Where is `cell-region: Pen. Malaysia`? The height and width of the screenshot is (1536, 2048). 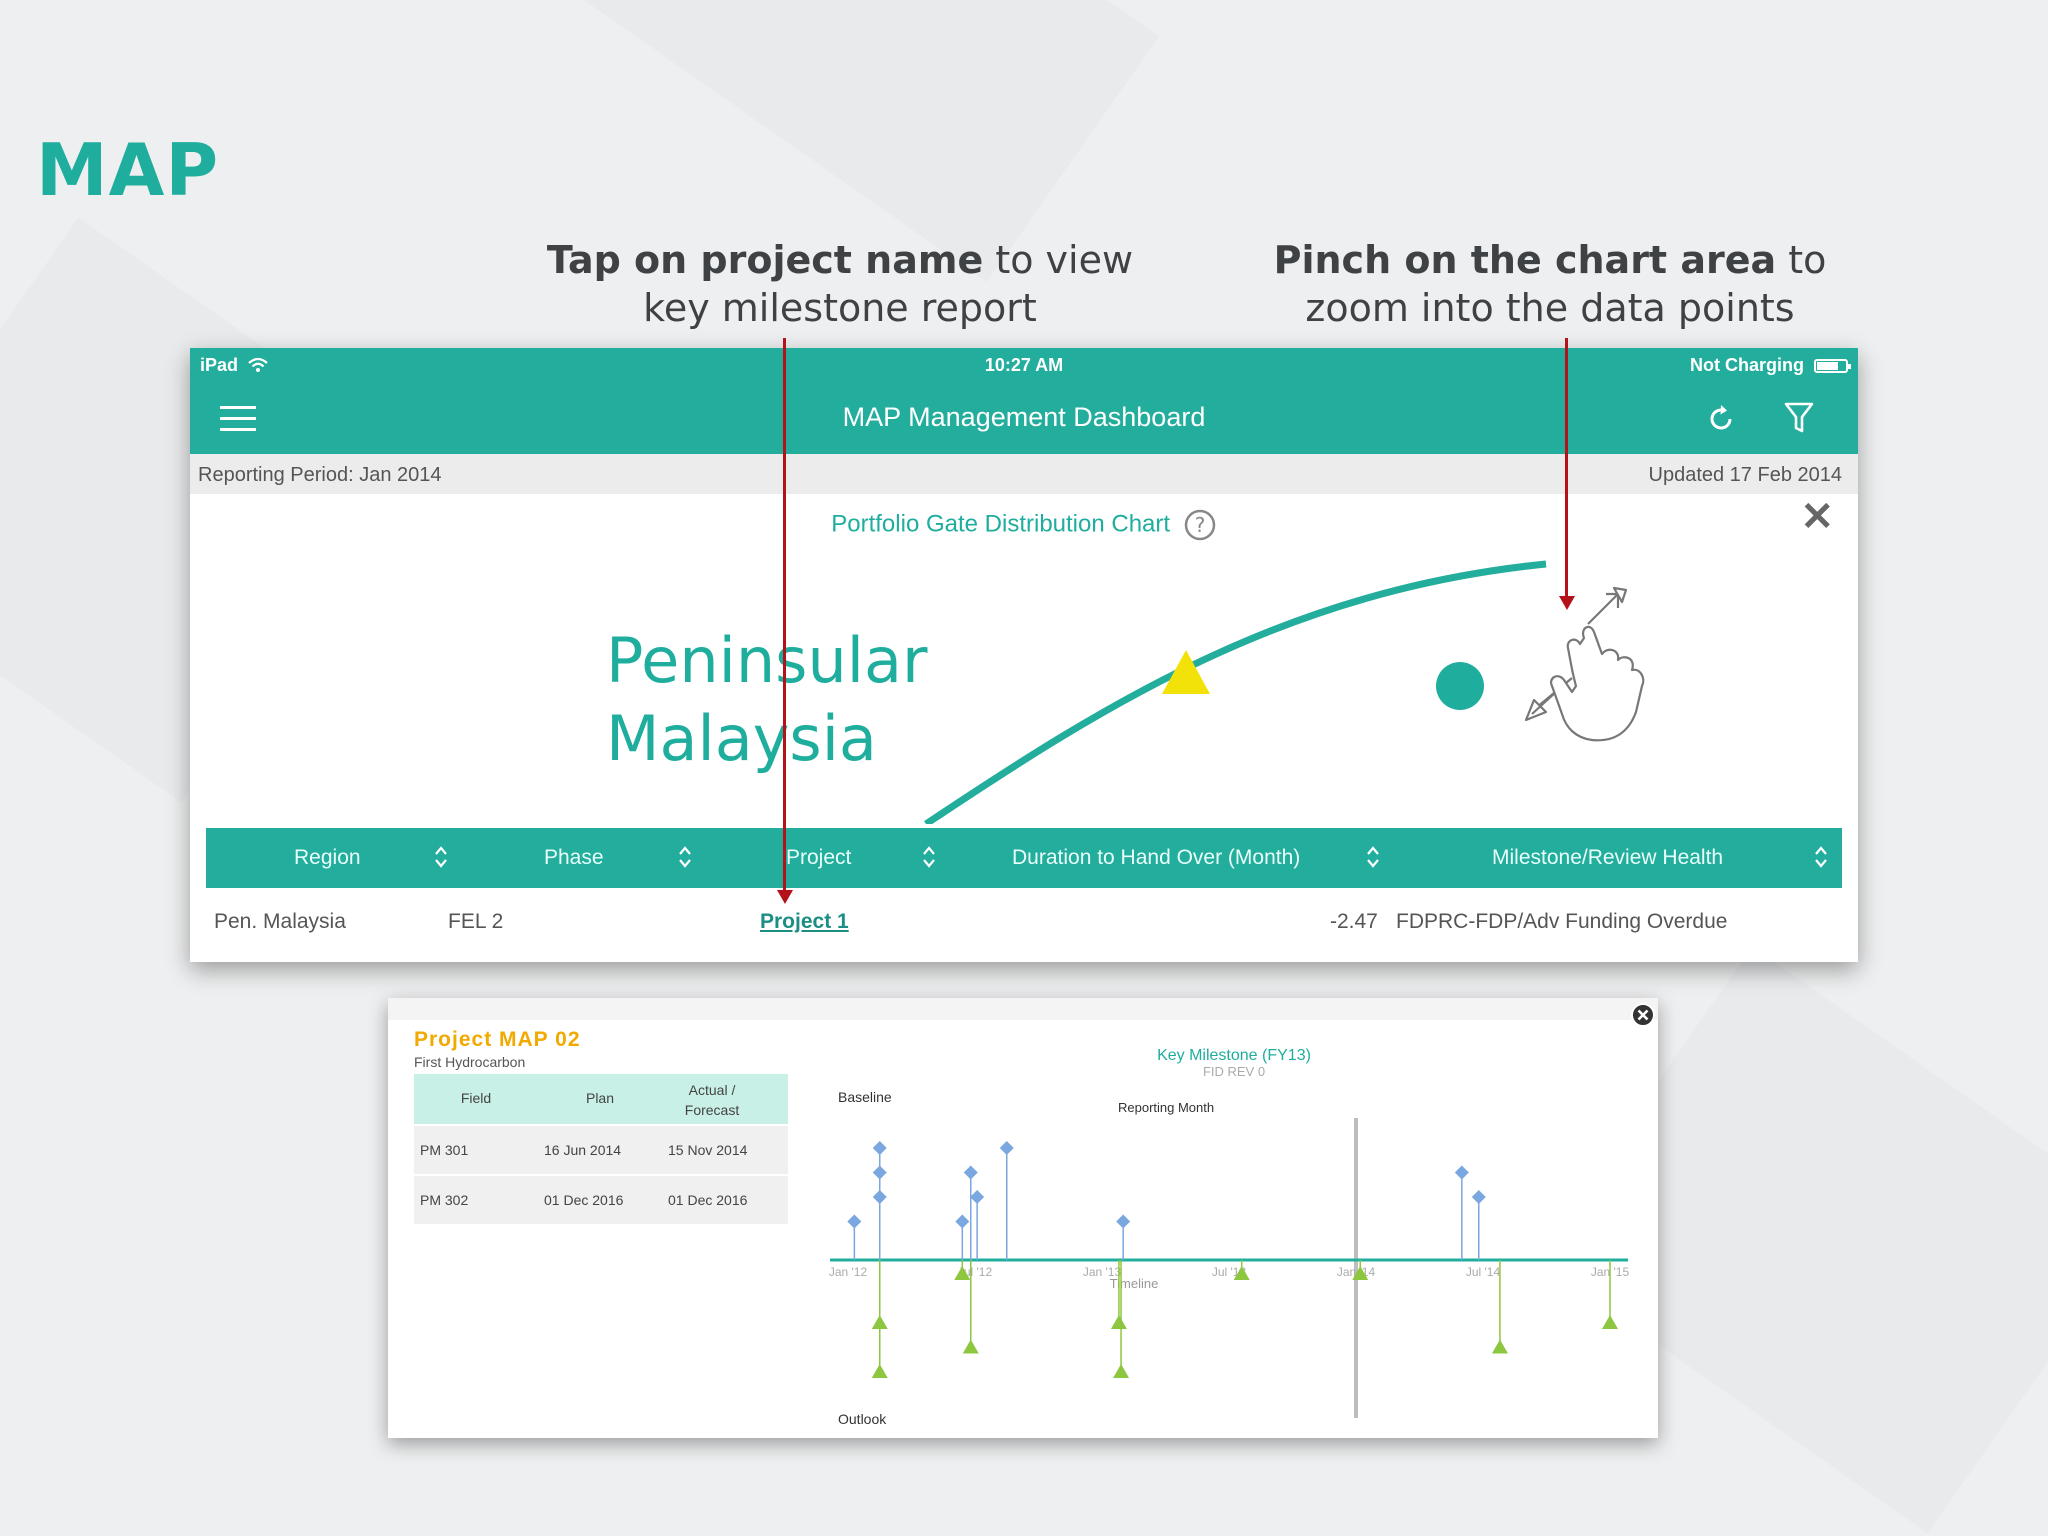
cell-region: Pen. Malaysia is located at coordinates (280, 921).